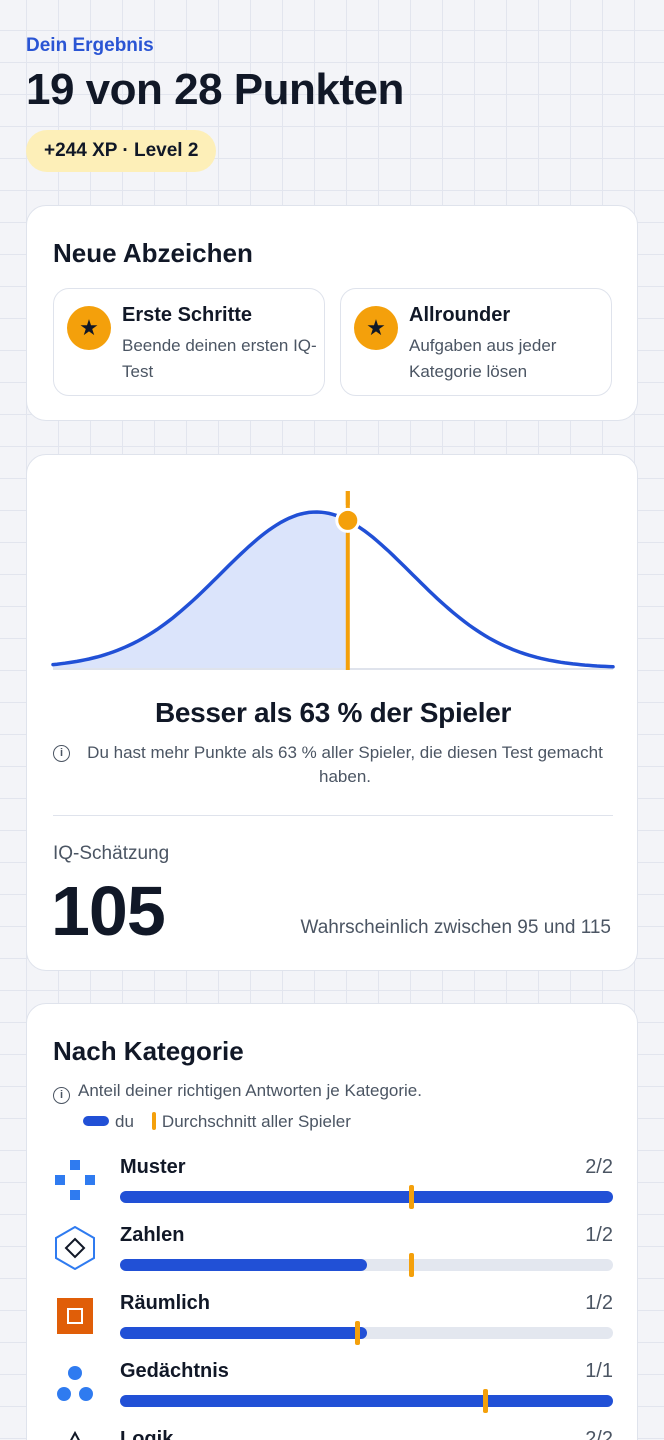  I want to click on category-legend: du Durchschnitt aller Spieler, so click(217, 1123).